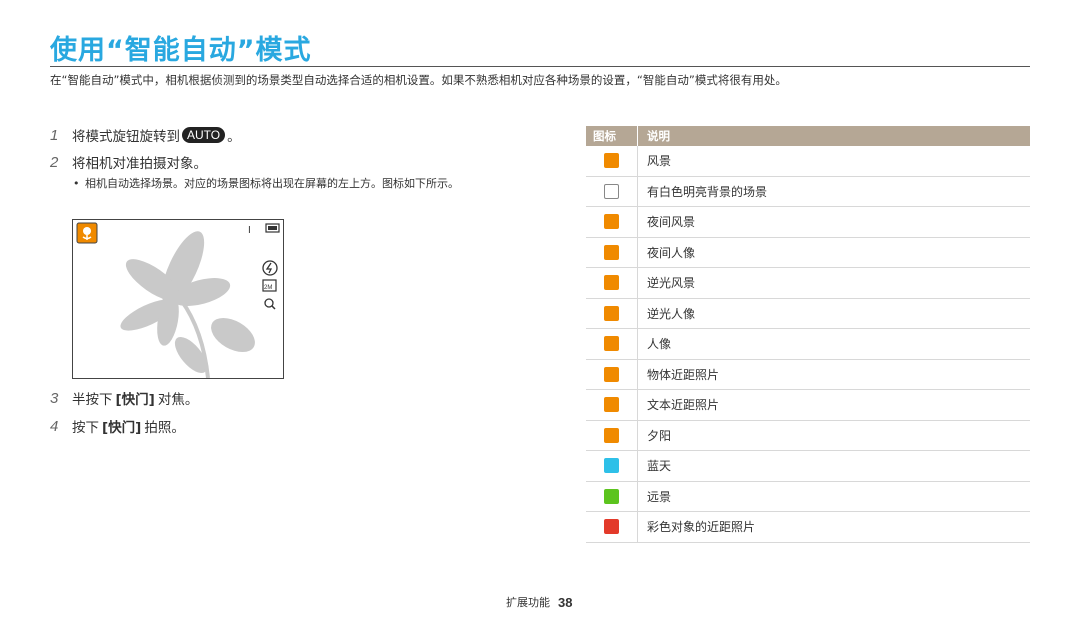 The height and width of the screenshot is (630, 1080). Describe the element at coordinates (164, 428) in the screenshot. I see `step-text-end: 拍照。` at that location.